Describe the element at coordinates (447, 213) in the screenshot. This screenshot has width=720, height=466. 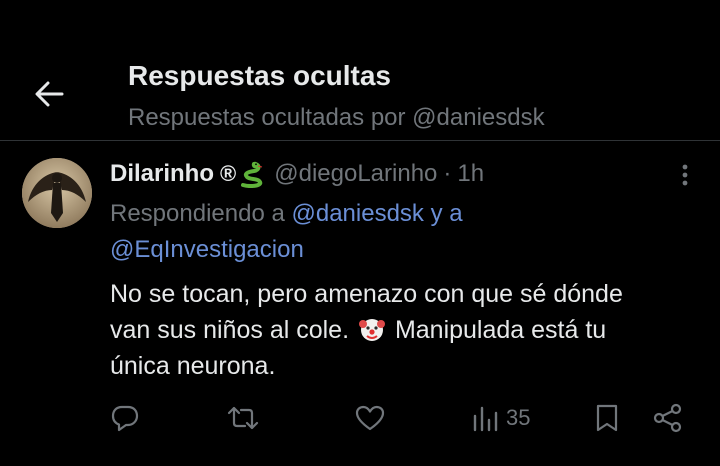
I see `replying-joiner: y a` at that location.